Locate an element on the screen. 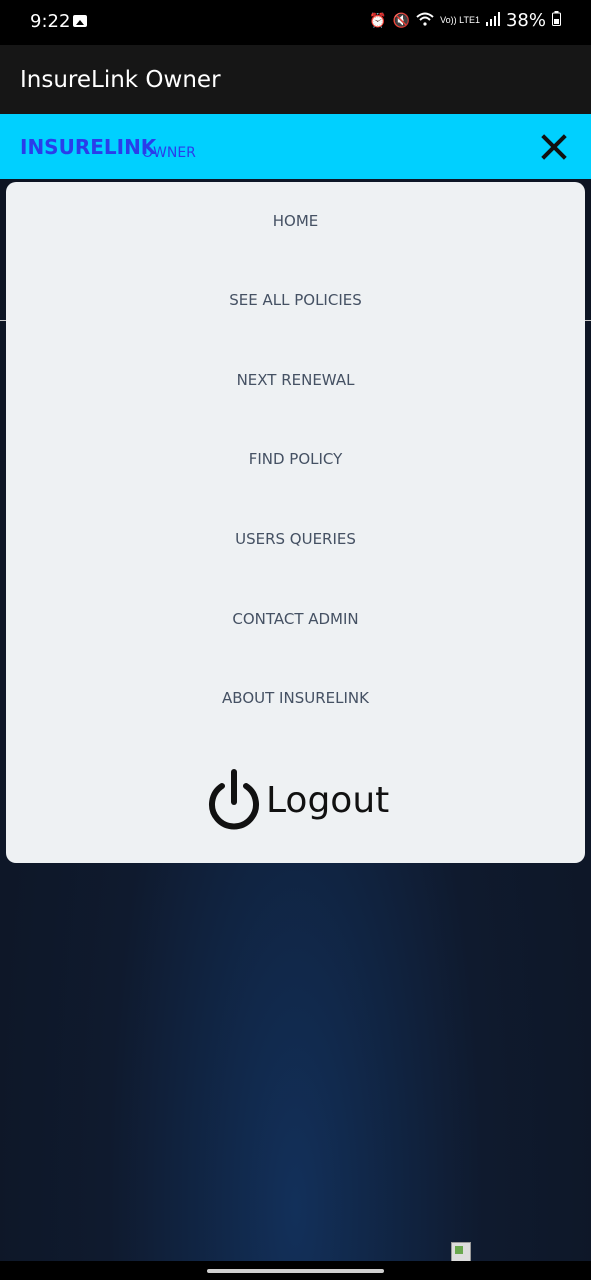  wifi-icon is located at coordinates (425, 20).